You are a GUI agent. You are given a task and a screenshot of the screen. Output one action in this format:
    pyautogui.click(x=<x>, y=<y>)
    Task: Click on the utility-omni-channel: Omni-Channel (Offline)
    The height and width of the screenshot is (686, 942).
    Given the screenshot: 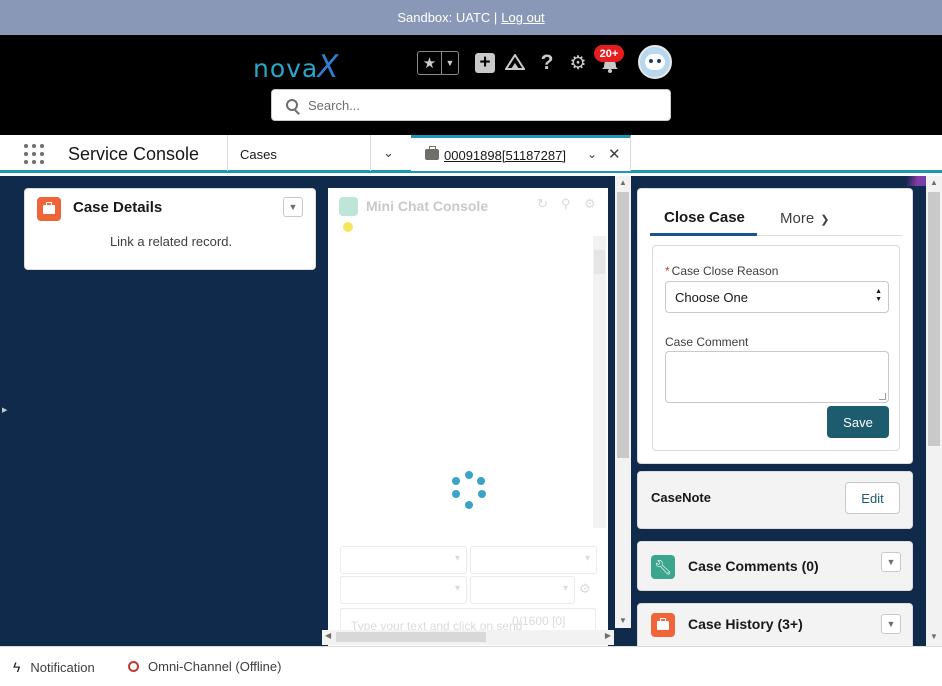 What is the action you would take?
    pyautogui.click(x=204, y=666)
    